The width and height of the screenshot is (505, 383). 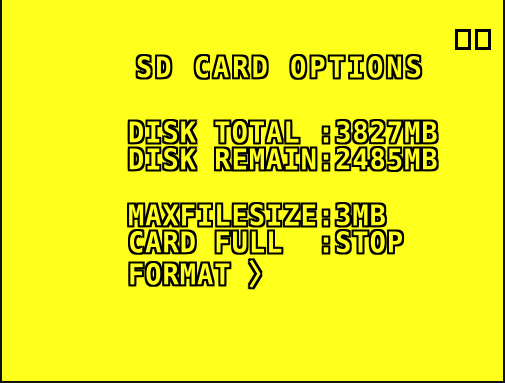 What do you see at coordinates (263, 275) in the screenshot?
I see `chevron-right-icon: 〉` at bounding box center [263, 275].